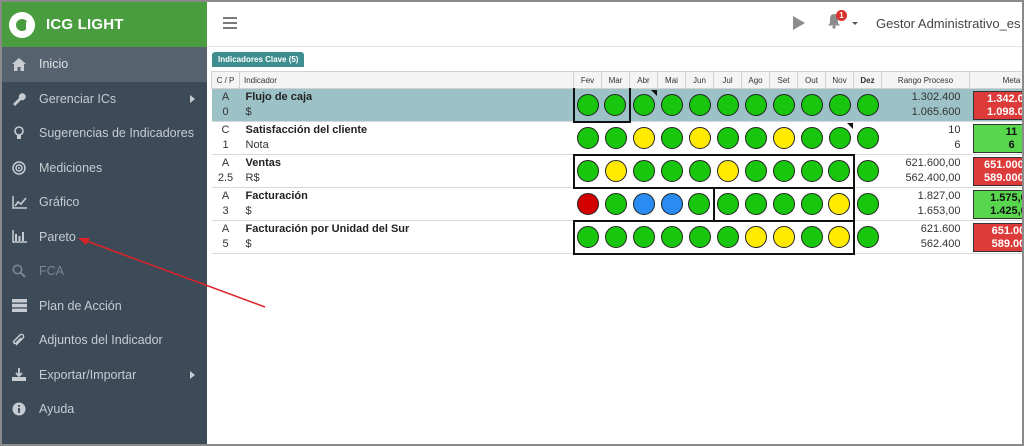 The image size is (1024, 446). I want to click on caret-down-icon, so click(855, 23).